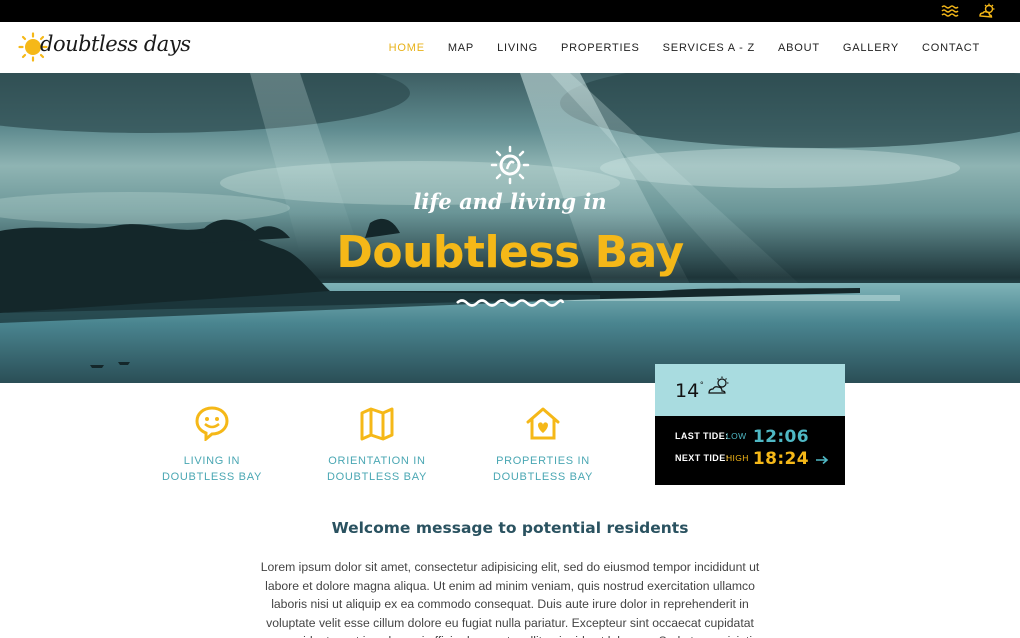 The height and width of the screenshot is (638, 1020). What do you see at coordinates (543, 469) in the screenshot?
I see `feature-label: PROPERTIES IN DOUBTLESS BAY` at bounding box center [543, 469].